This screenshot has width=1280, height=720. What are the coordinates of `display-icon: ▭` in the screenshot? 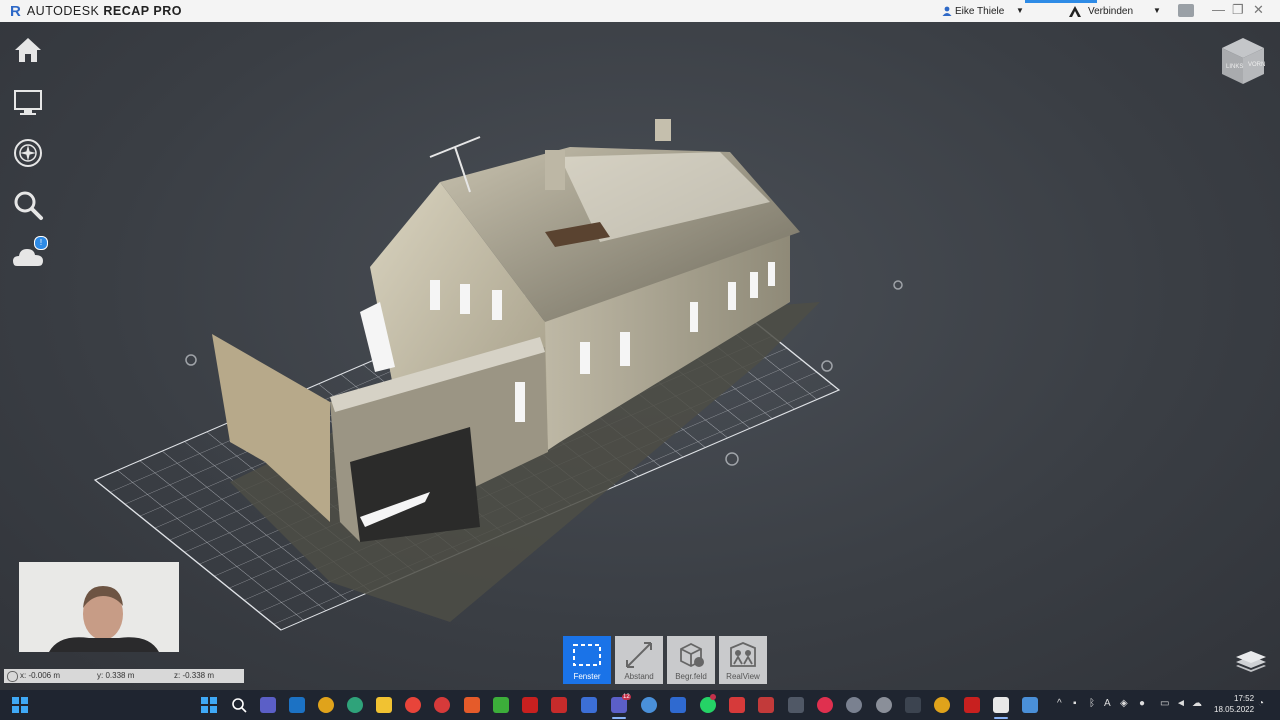 It's located at (1164, 703).